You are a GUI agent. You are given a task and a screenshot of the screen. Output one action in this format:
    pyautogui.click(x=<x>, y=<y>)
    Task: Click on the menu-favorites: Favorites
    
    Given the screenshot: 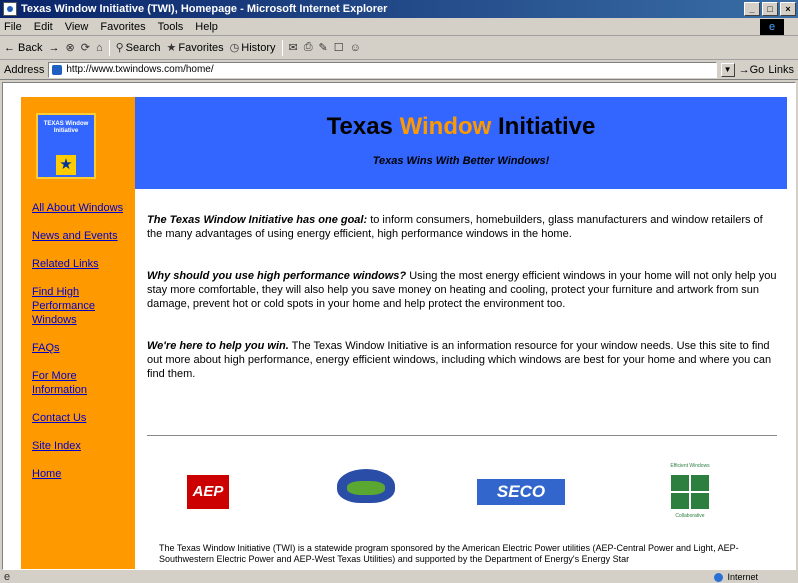 What is the action you would take?
    pyautogui.click(x=122, y=27)
    